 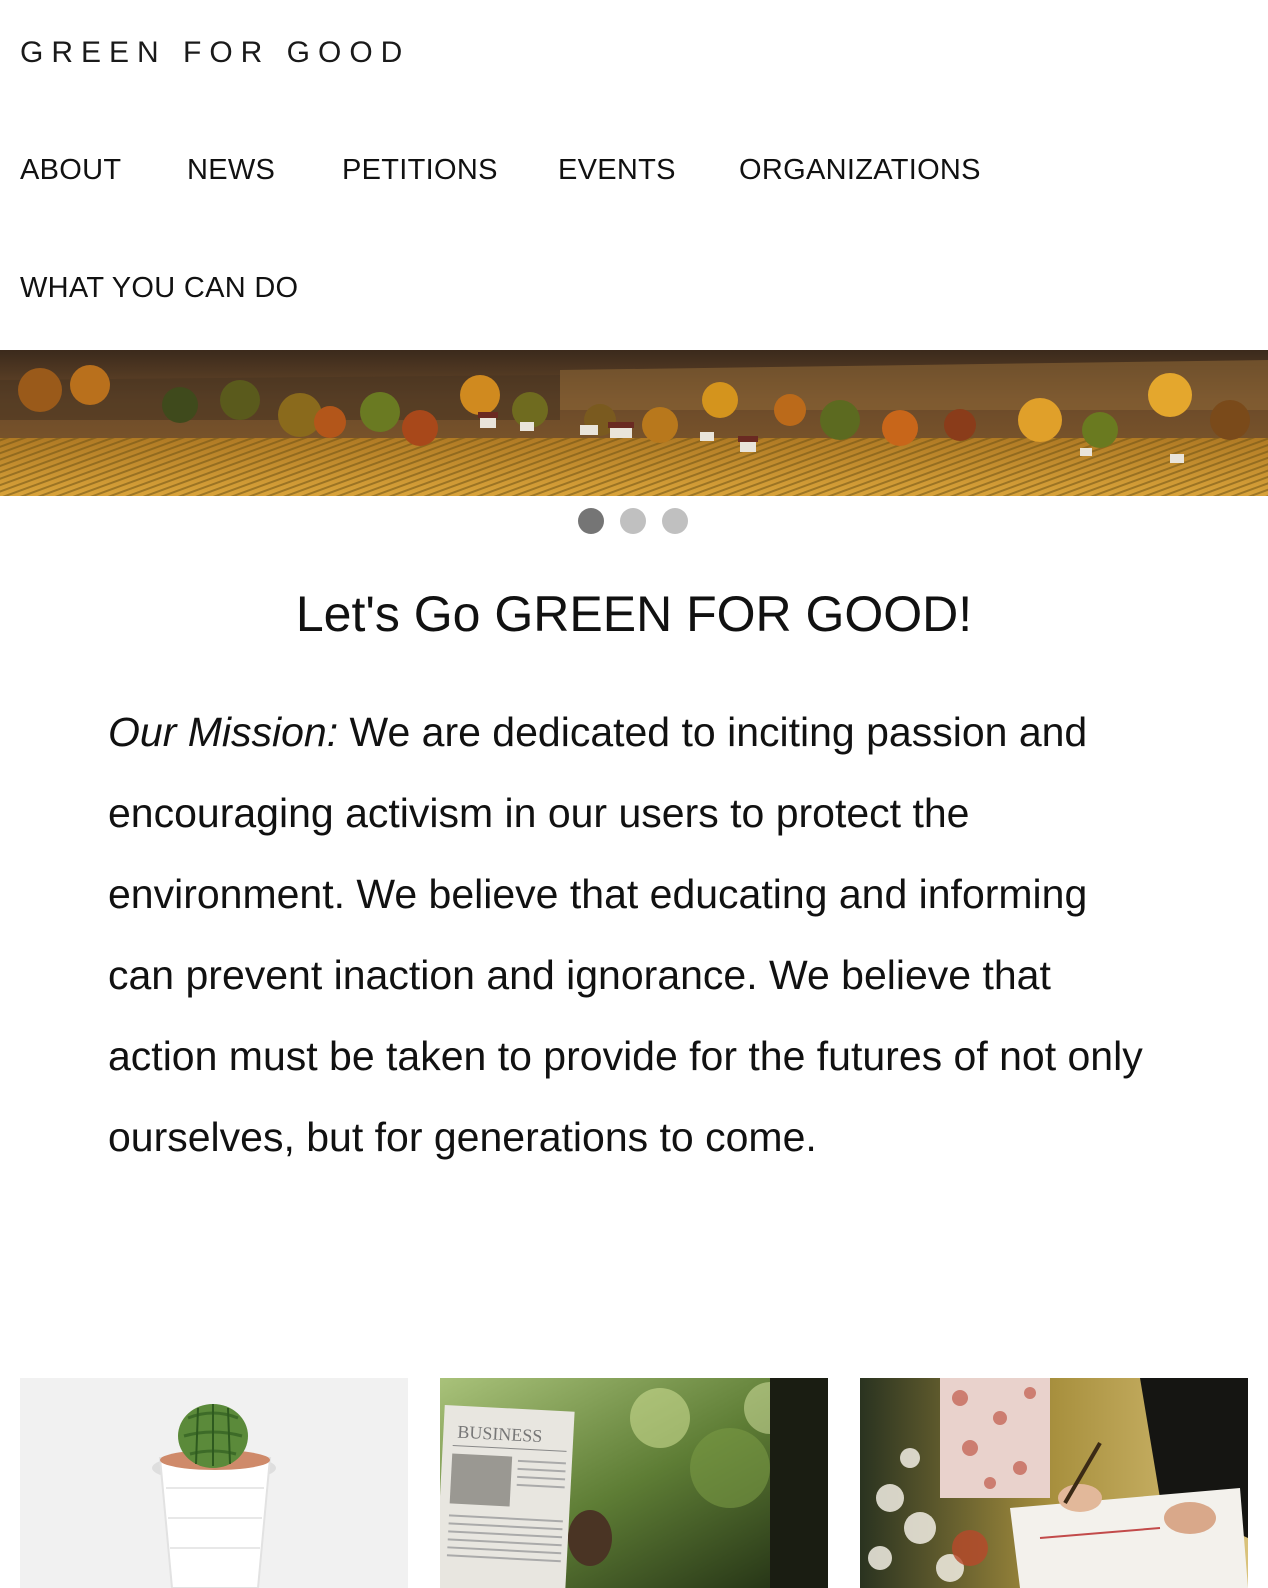 I want to click on carousel-indicators, so click(x=634, y=522).